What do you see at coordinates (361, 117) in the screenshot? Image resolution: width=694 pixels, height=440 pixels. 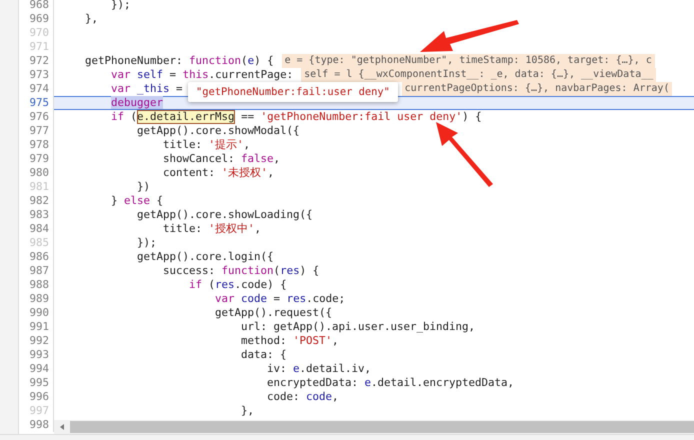 I see `code-text: == 'getPhoneNumber:fail user deny') {` at bounding box center [361, 117].